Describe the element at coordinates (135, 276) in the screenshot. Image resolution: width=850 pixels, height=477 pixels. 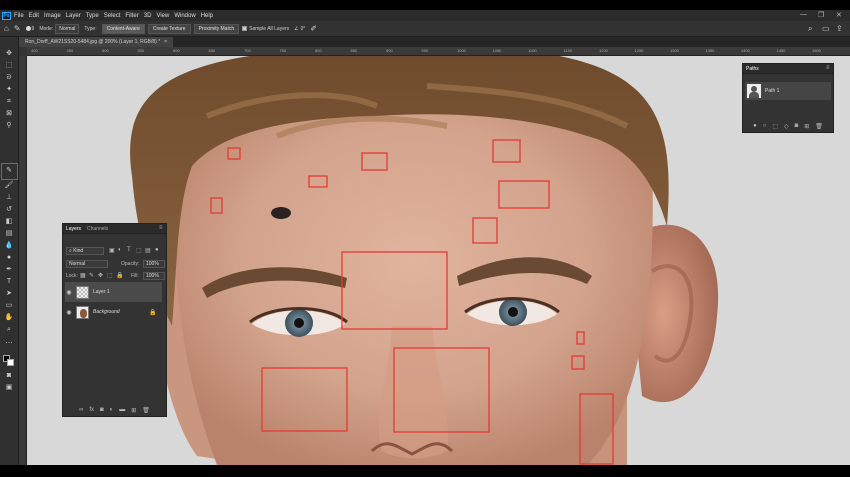
I see `fill-label: Fill:` at that location.